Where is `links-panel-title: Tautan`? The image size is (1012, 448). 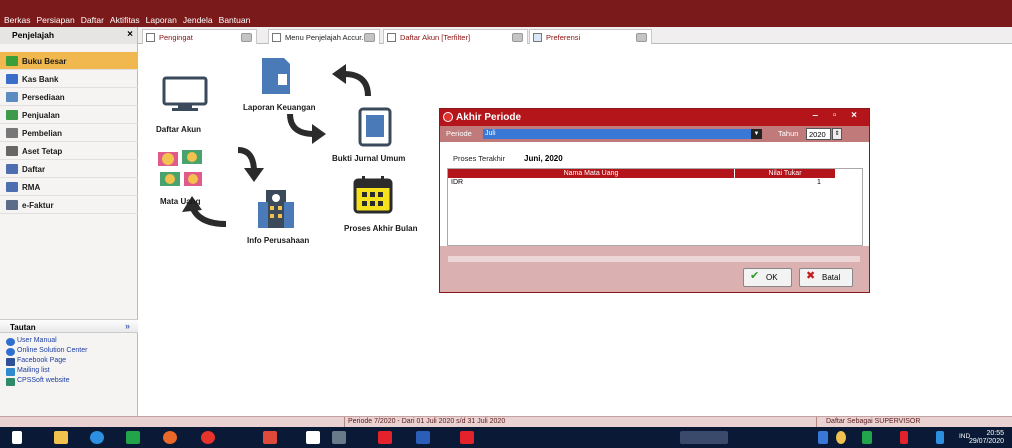 links-panel-title: Tautan is located at coordinates (23, 327).